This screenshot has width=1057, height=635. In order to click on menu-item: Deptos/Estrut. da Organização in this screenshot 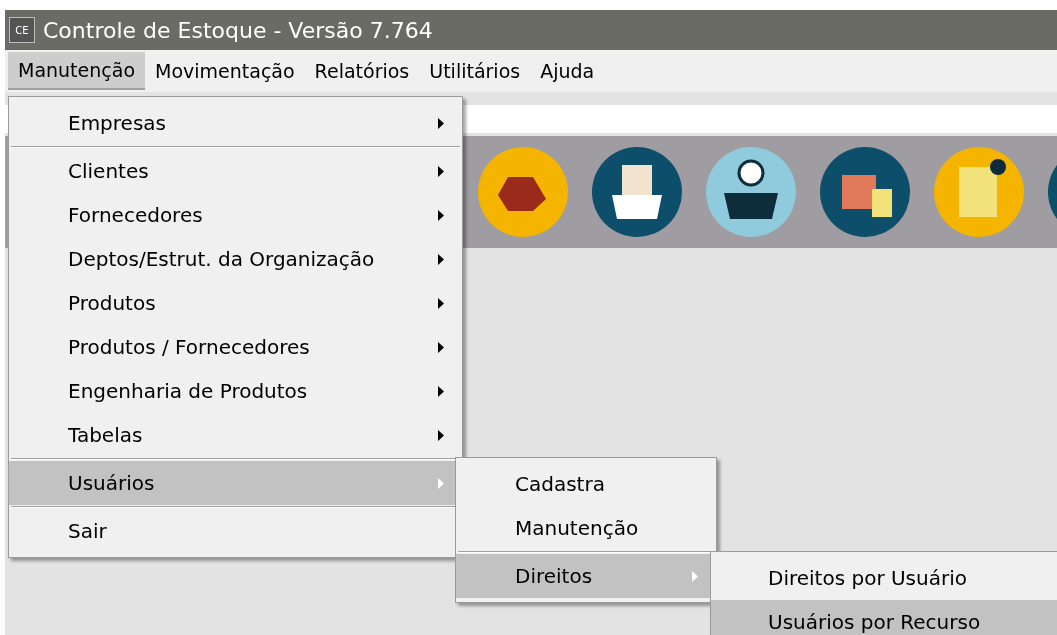, I will do `click(235, 259)`.